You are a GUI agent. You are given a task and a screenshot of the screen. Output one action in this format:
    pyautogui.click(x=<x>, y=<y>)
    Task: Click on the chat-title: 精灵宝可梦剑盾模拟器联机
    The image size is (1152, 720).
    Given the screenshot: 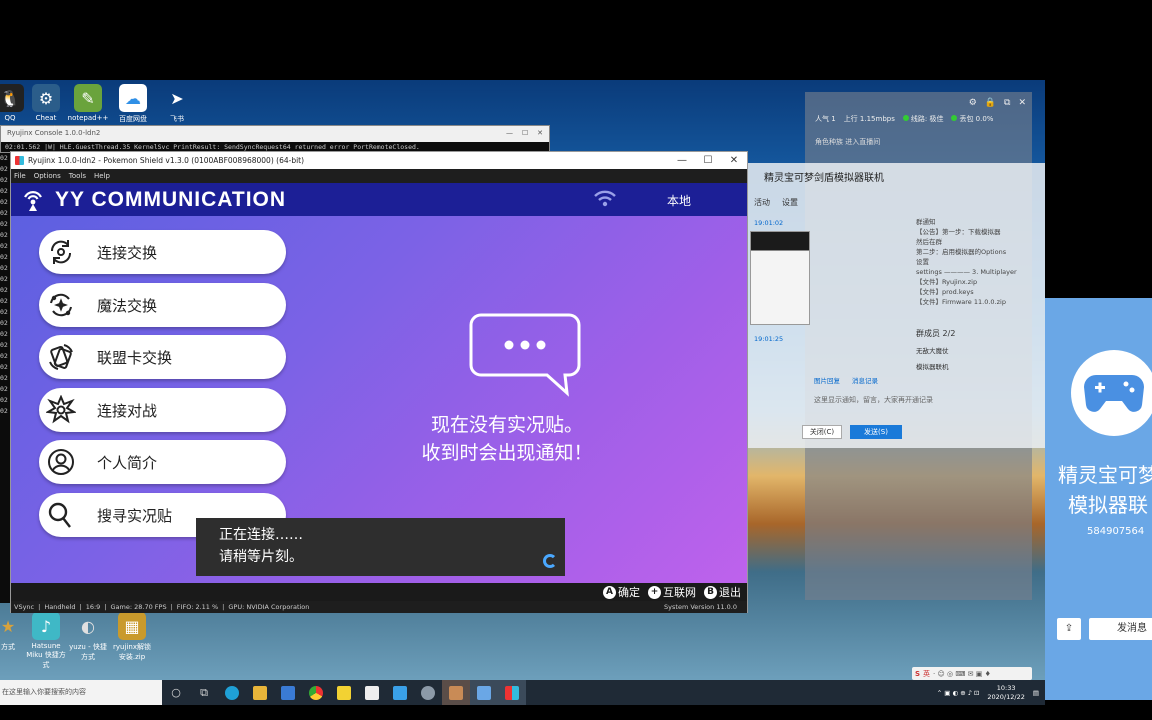 What is the action you would take?
    pyautogui.click(x=824, y=178)
    